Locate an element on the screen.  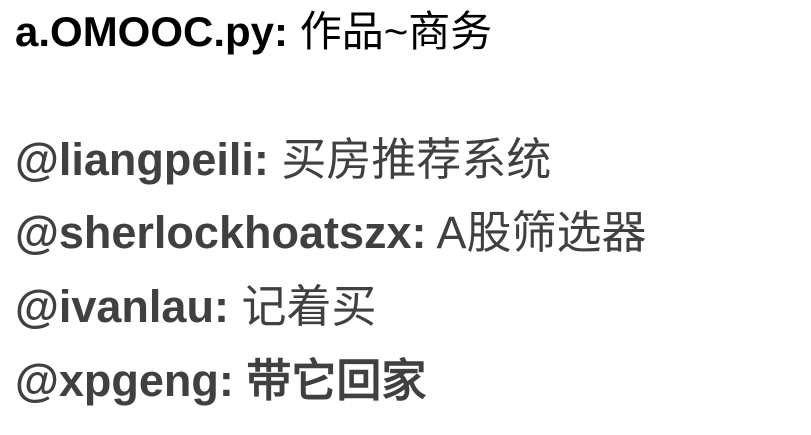
title-text: 作品~商务 is located at coordinates (396, 31).